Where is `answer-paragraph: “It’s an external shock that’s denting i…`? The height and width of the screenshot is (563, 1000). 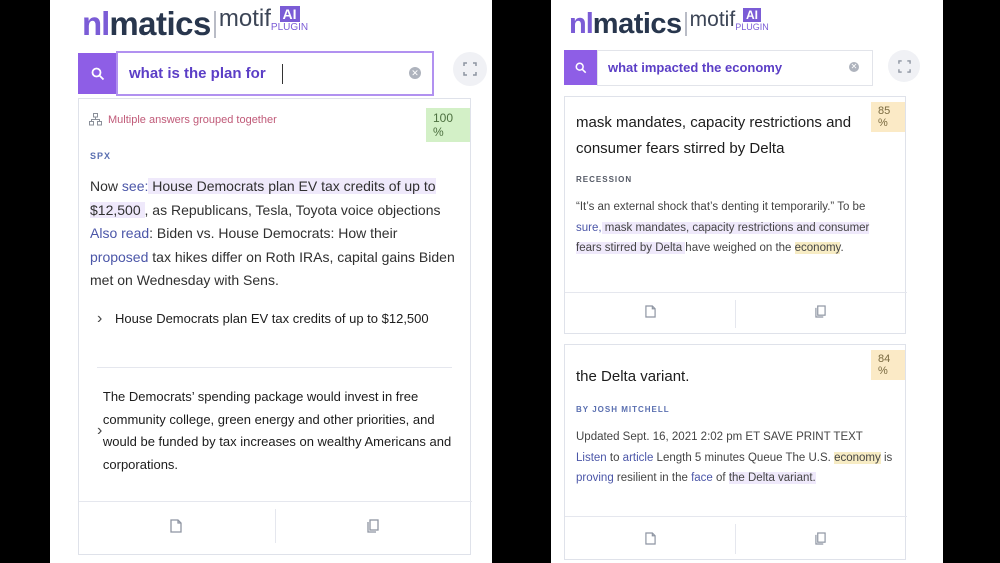 answer-paragraph: “It’s an external shock that’s denting i… is located at coordinates (723, 227).